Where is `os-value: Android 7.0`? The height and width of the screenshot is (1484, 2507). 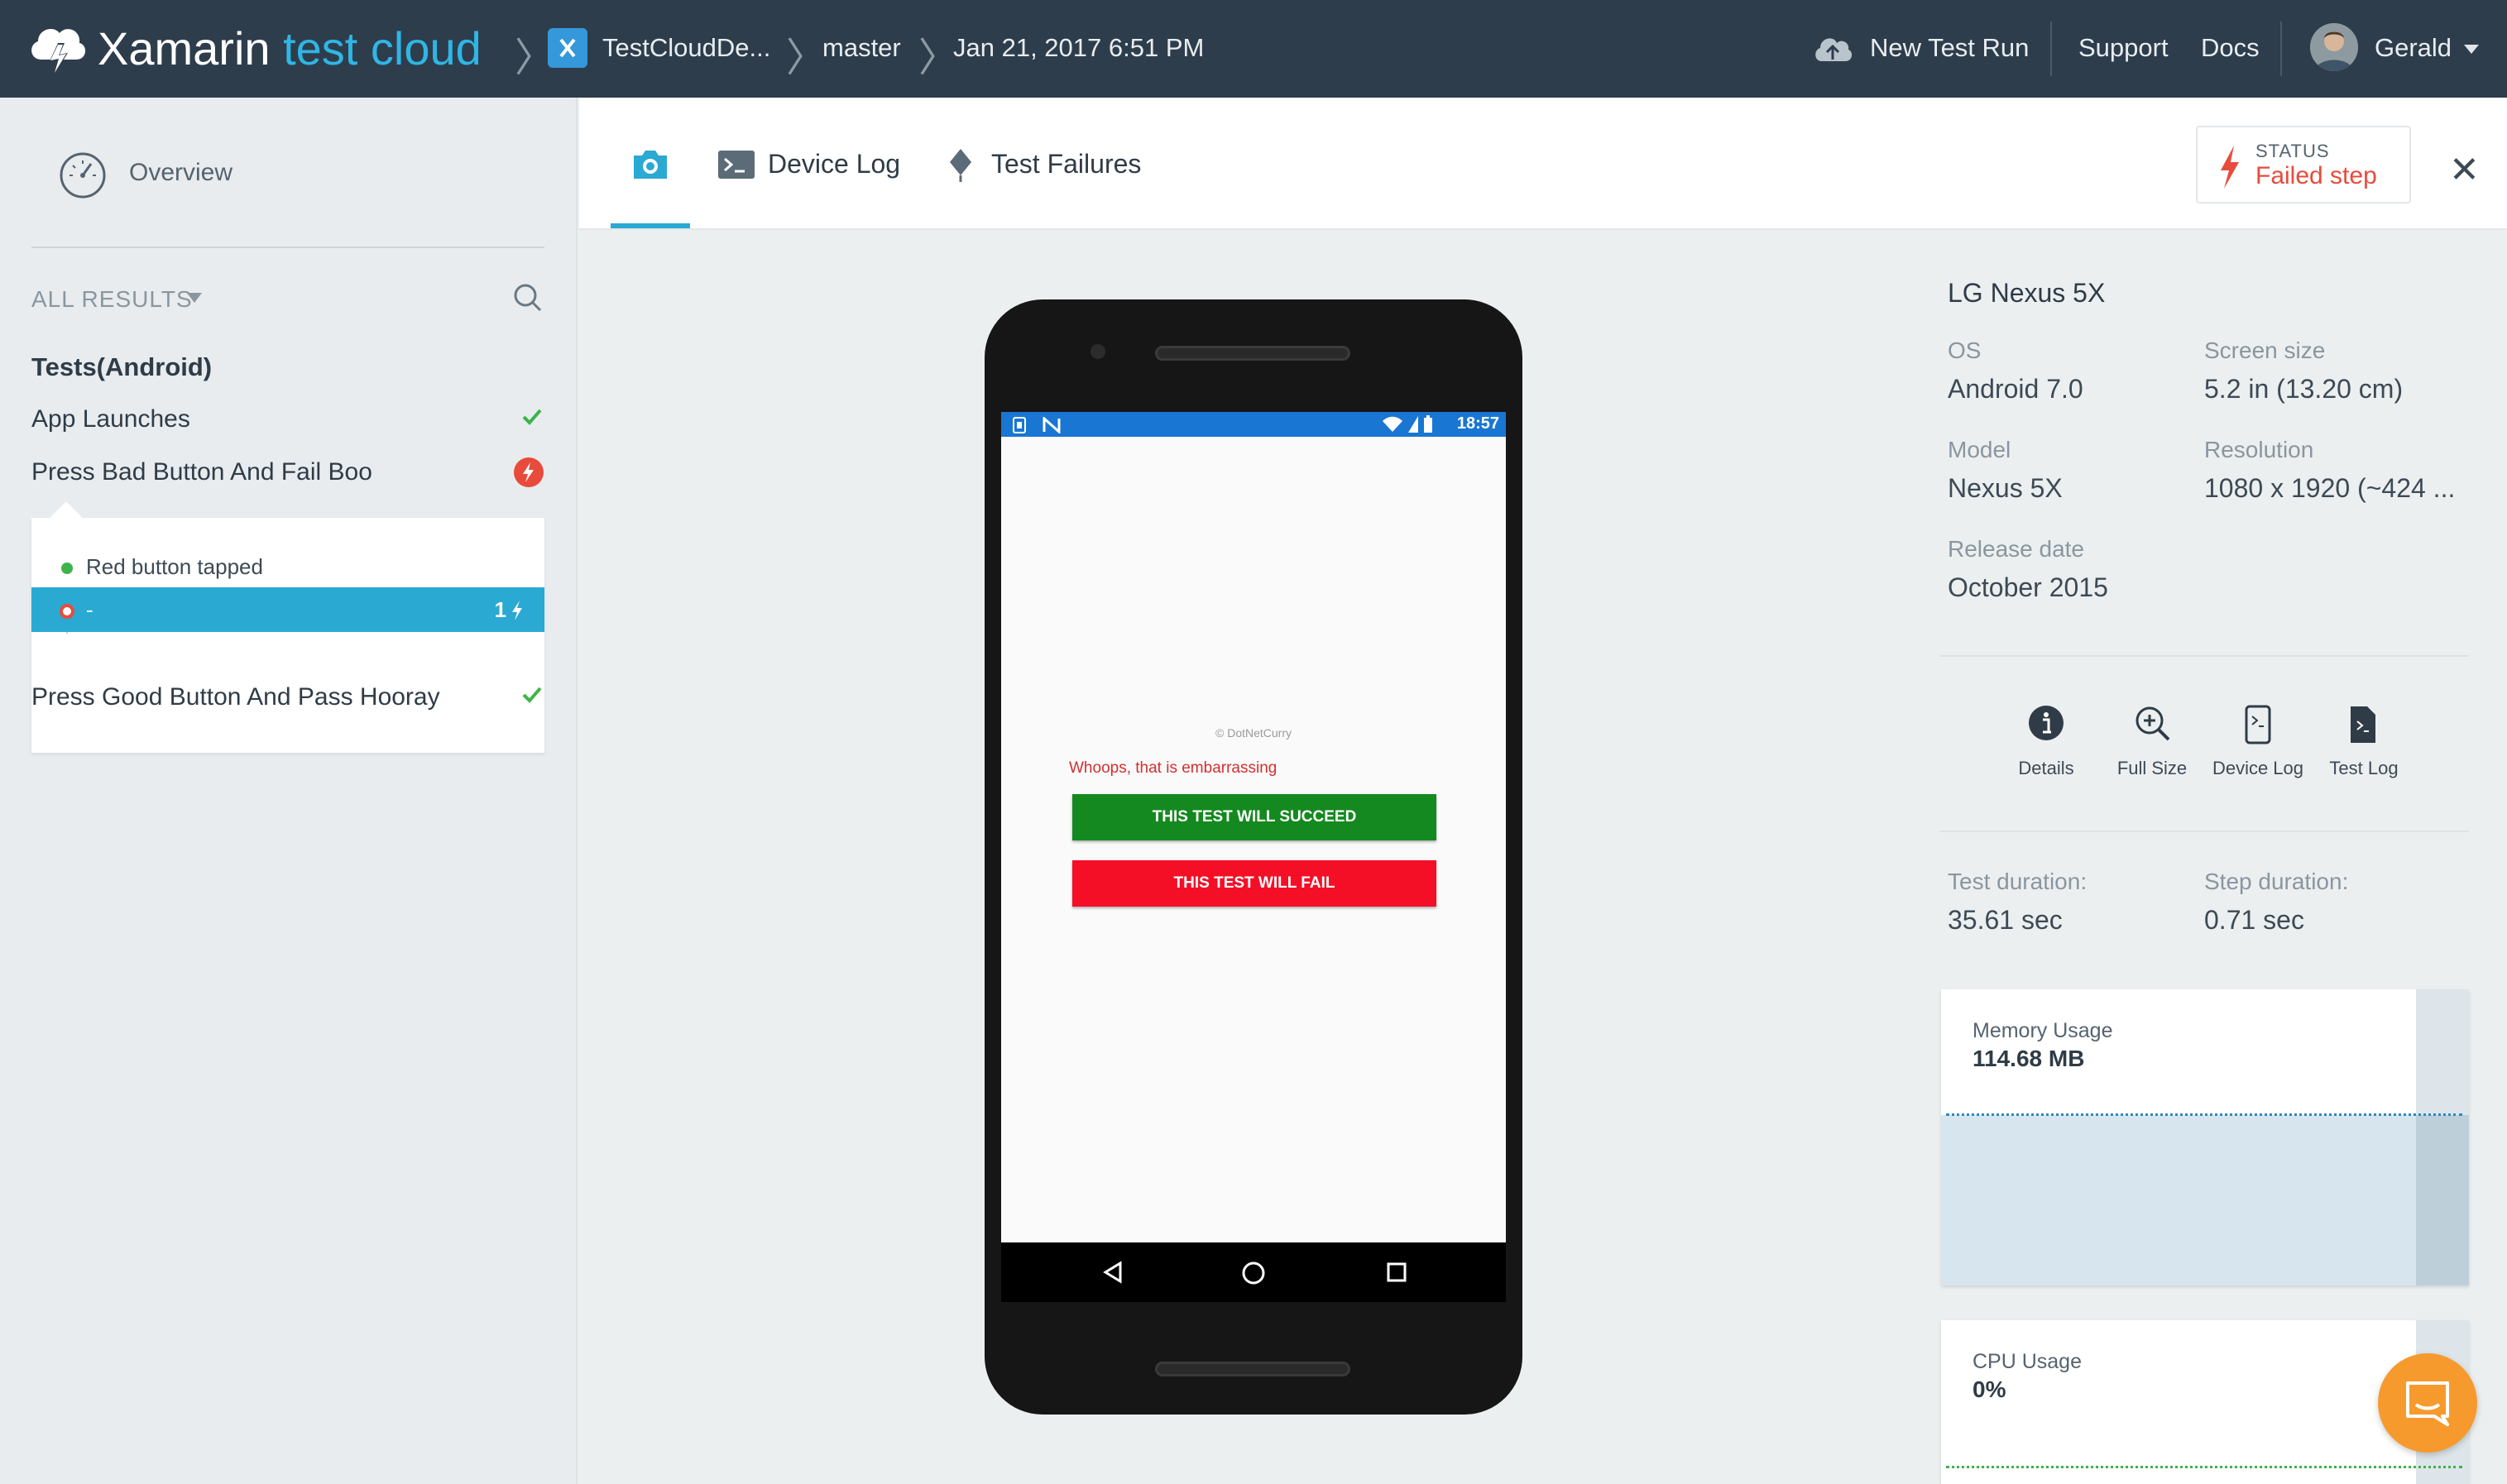 os-value: Android 7.0 is located at coordinates (2016, 389).